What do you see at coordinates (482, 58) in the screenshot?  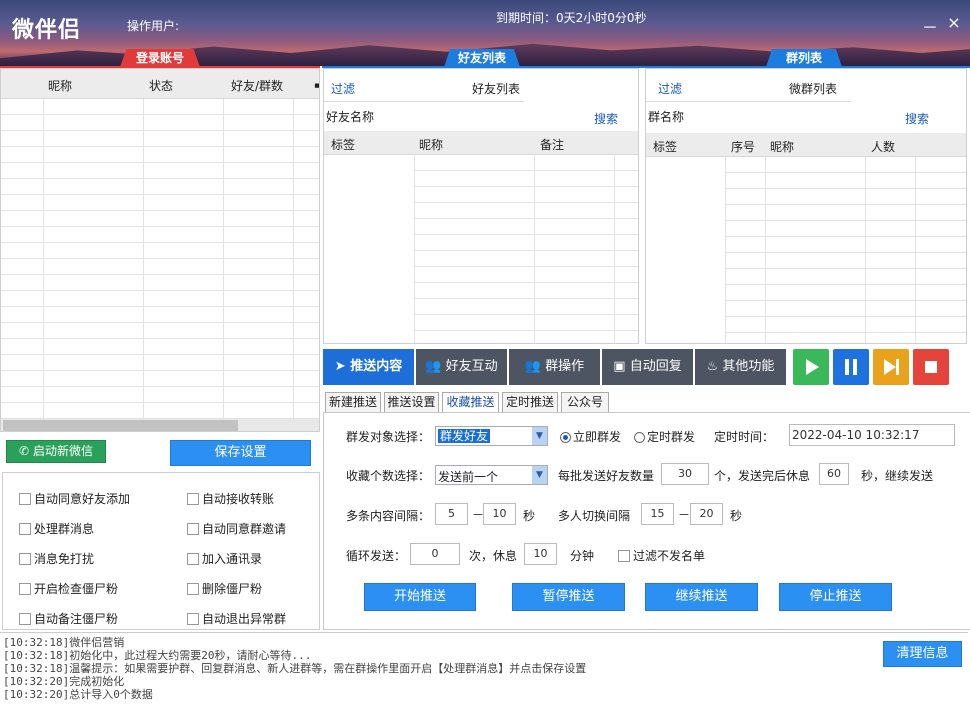 I see `friend-list-tab: 好友列表` at bounding box center [482, 58].